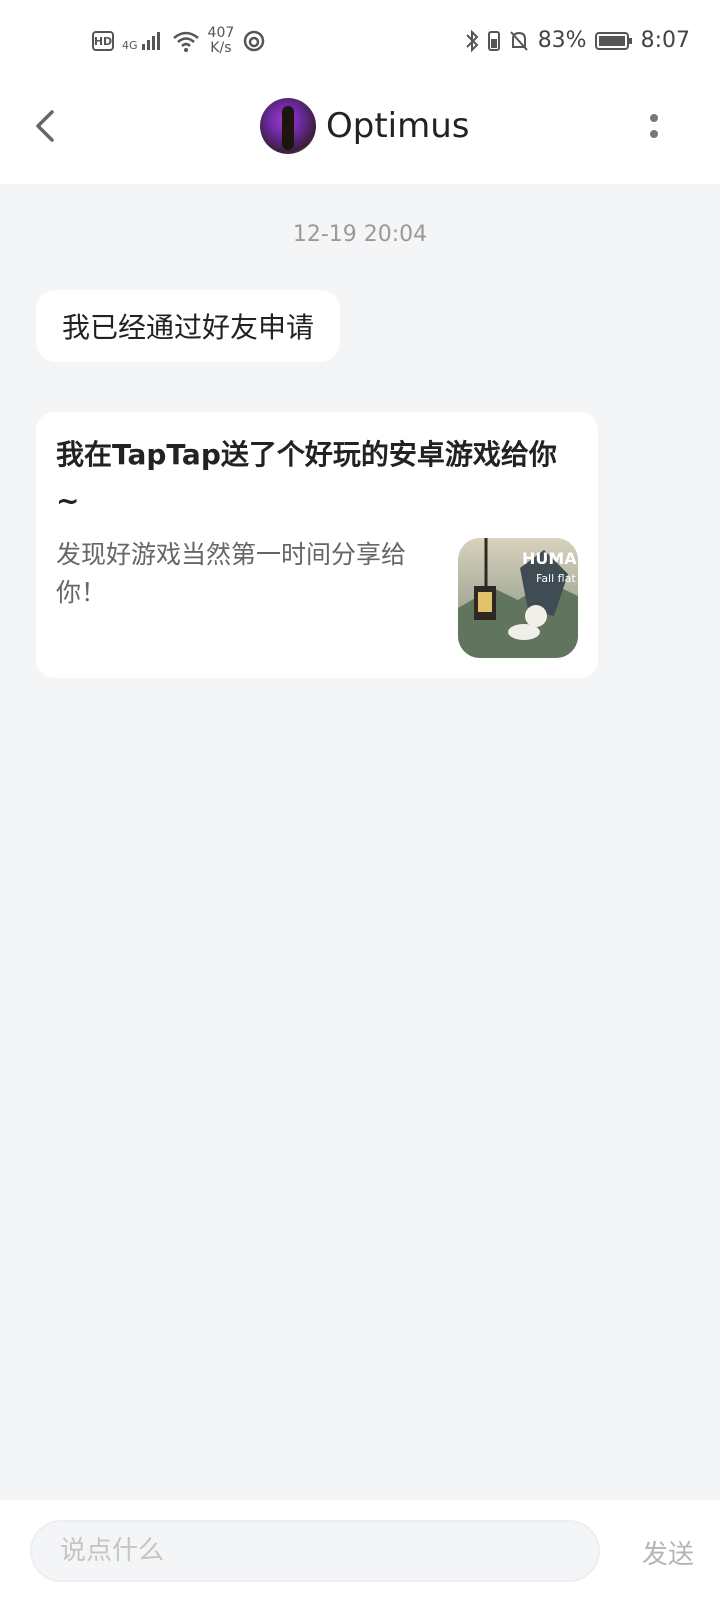 The image size is (720, 1600). I want to click on bluetooth-icon, so click(472, 40).